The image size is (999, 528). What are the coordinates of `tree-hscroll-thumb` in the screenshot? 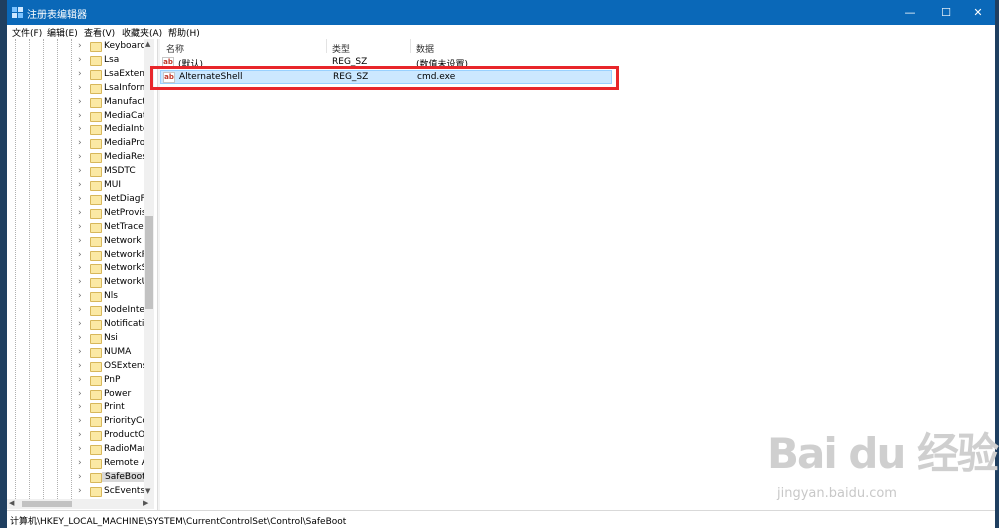 It's located at (47, 504).